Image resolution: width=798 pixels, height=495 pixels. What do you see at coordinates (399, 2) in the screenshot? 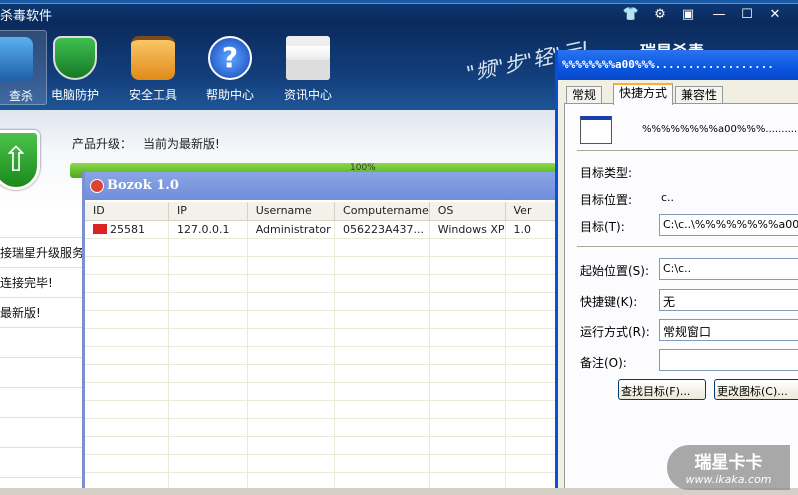
I see `top-border` at bounding box center [399, 2].